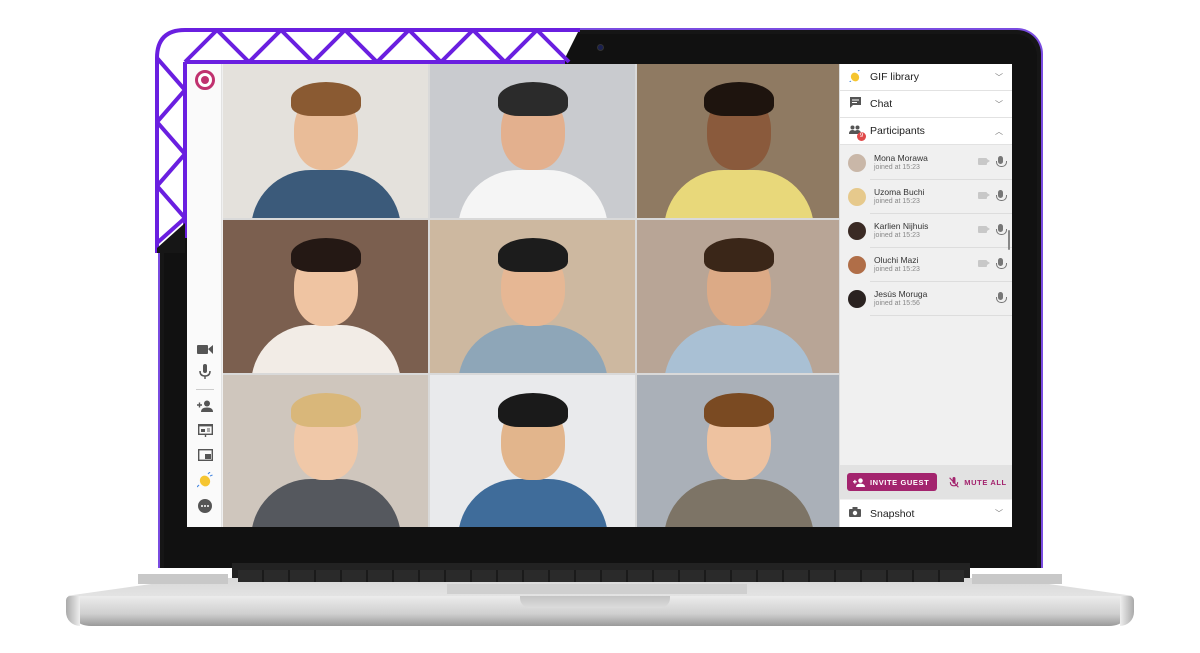 This screenshot has width=1200, height=653. Describe the element at coordinates (895, 77) in the screenshot. I see `gif-library-label: GIF library` at that location.